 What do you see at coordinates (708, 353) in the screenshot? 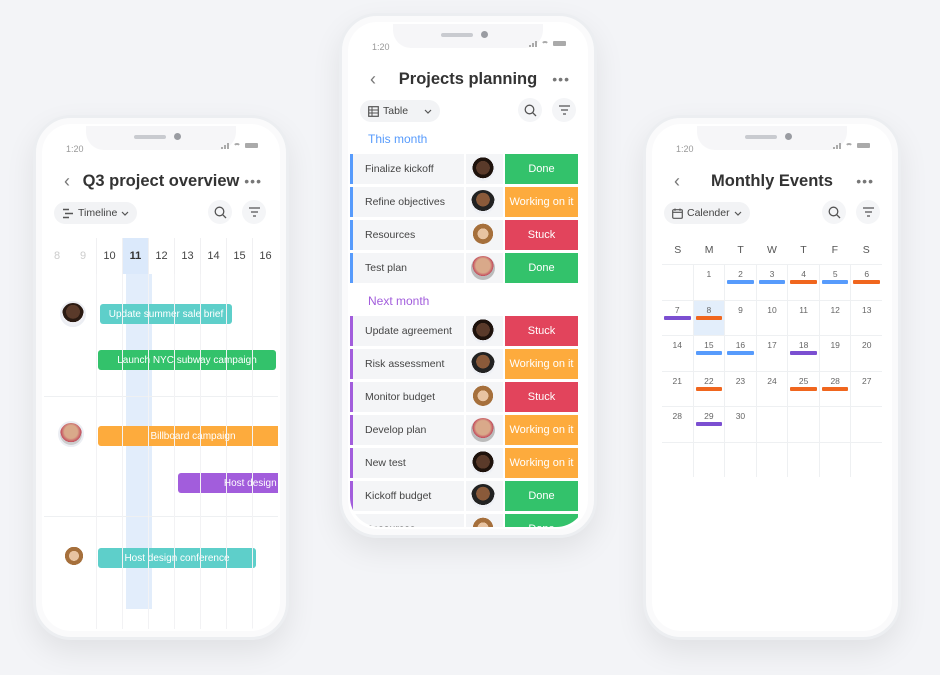
I see `calendar-day: 15` at bounding box center [708, 353].